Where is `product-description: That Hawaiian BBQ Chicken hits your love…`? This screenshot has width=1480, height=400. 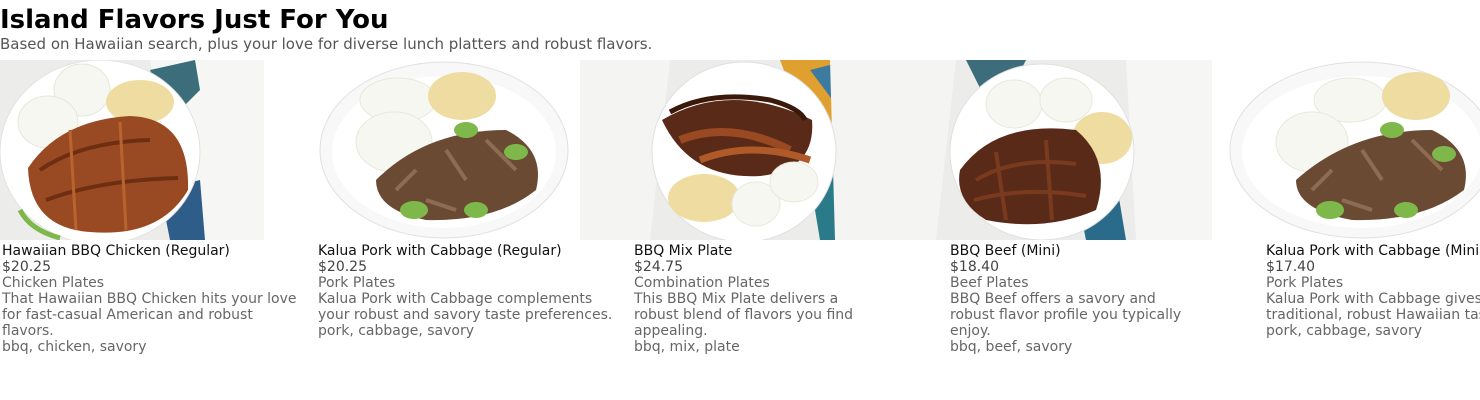
product-description: That Hawaiian BBQ Chicken hits your love… is located at coordinates (149, 315).